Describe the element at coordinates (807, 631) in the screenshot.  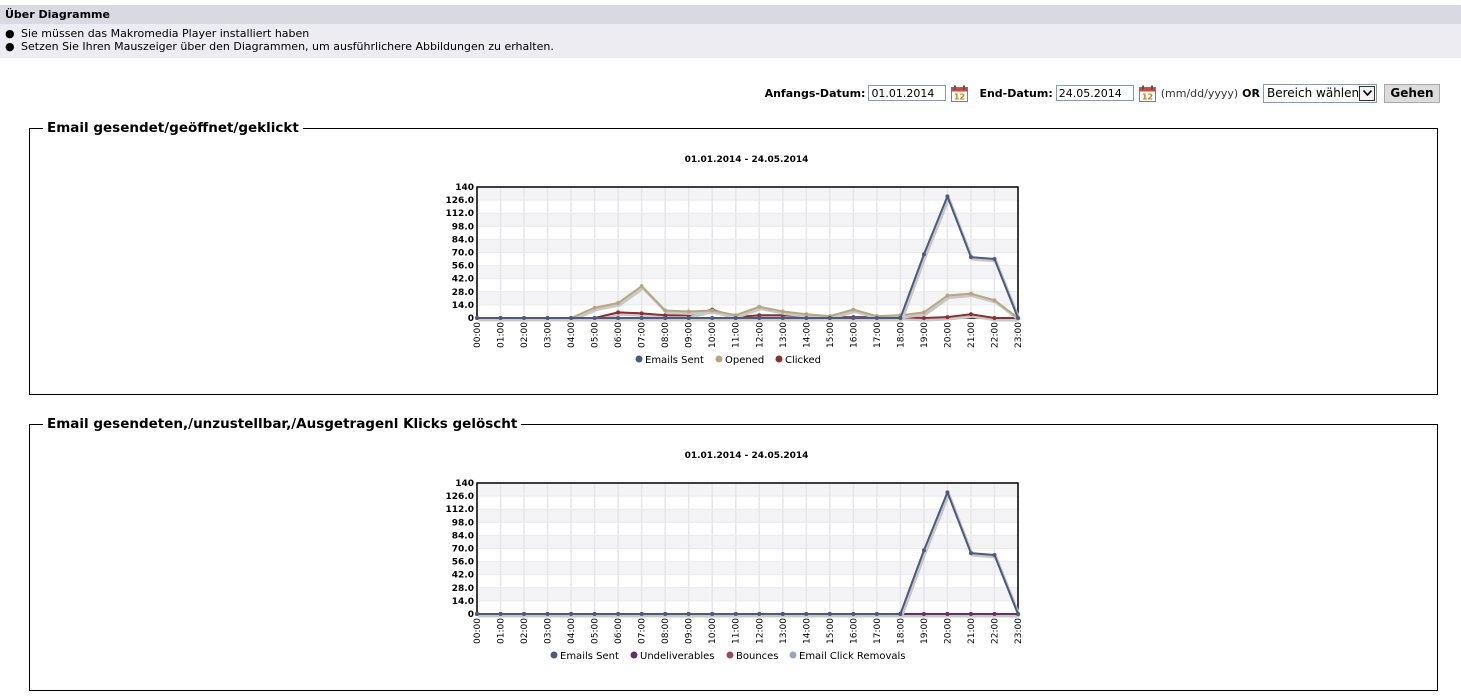
I see `x-tick-label: 14:00` at that location.